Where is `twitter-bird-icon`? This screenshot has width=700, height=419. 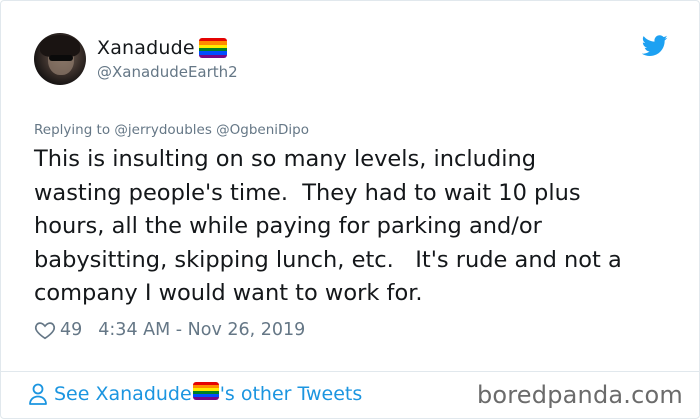
twitter-bird-icon is located at coordinates (655, 46).